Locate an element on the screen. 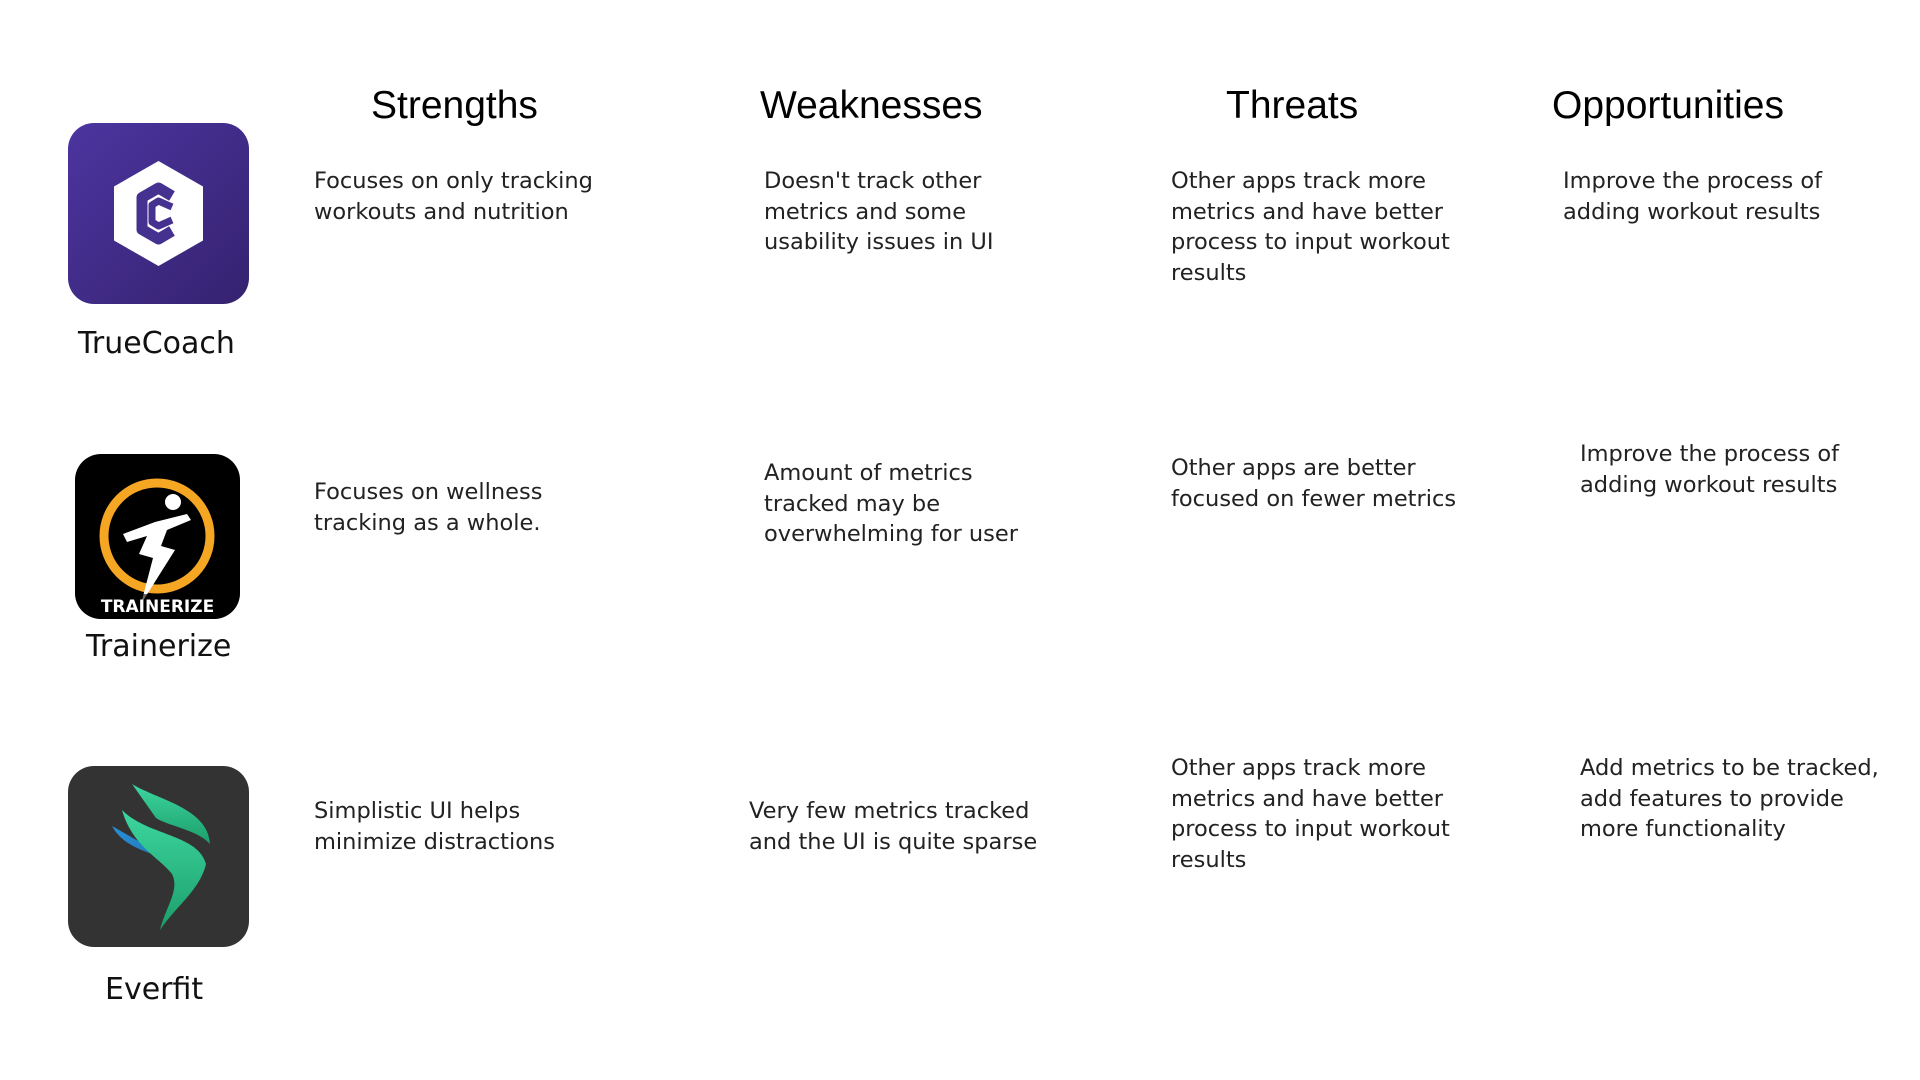 The width and height of the screenshot is (1920, 1080). header-strengths: Strengths is located at coordinates (454, 105).